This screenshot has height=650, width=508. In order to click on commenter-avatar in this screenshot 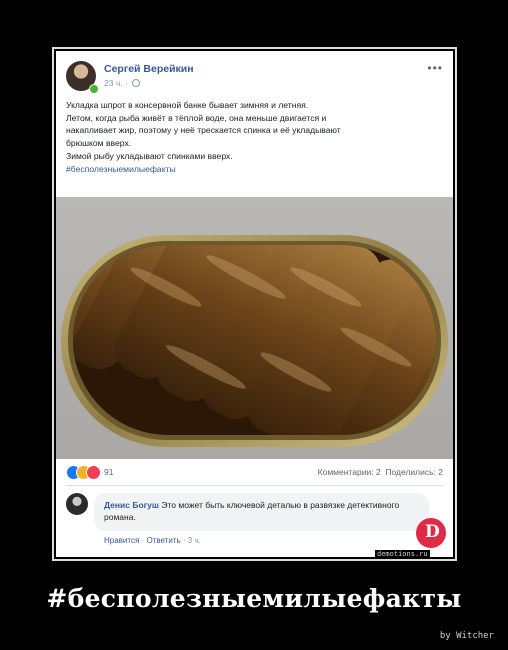, I will do `click(77, 504)`.